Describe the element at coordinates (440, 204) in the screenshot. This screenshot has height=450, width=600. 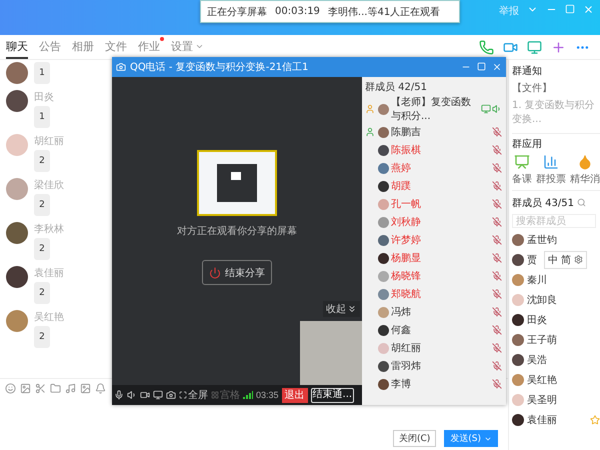
I see `member-name: 孔一帆` at that location.